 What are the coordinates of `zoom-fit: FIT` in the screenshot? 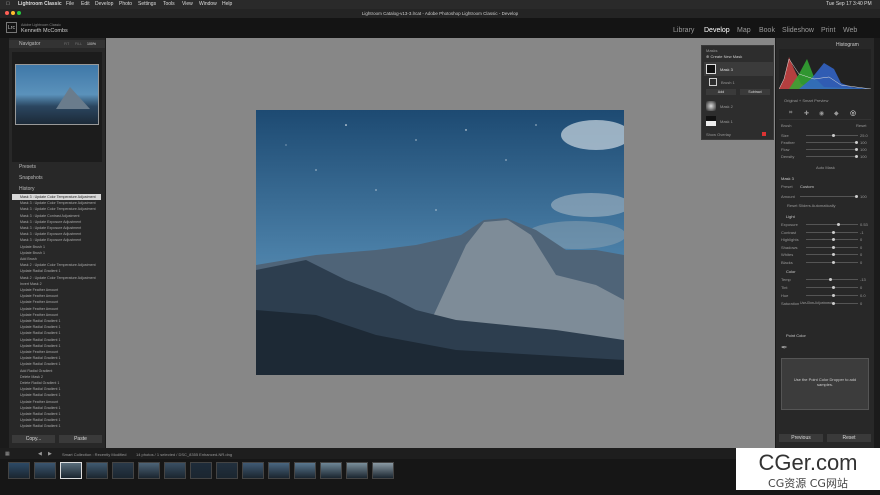 It's located at (66, 44).